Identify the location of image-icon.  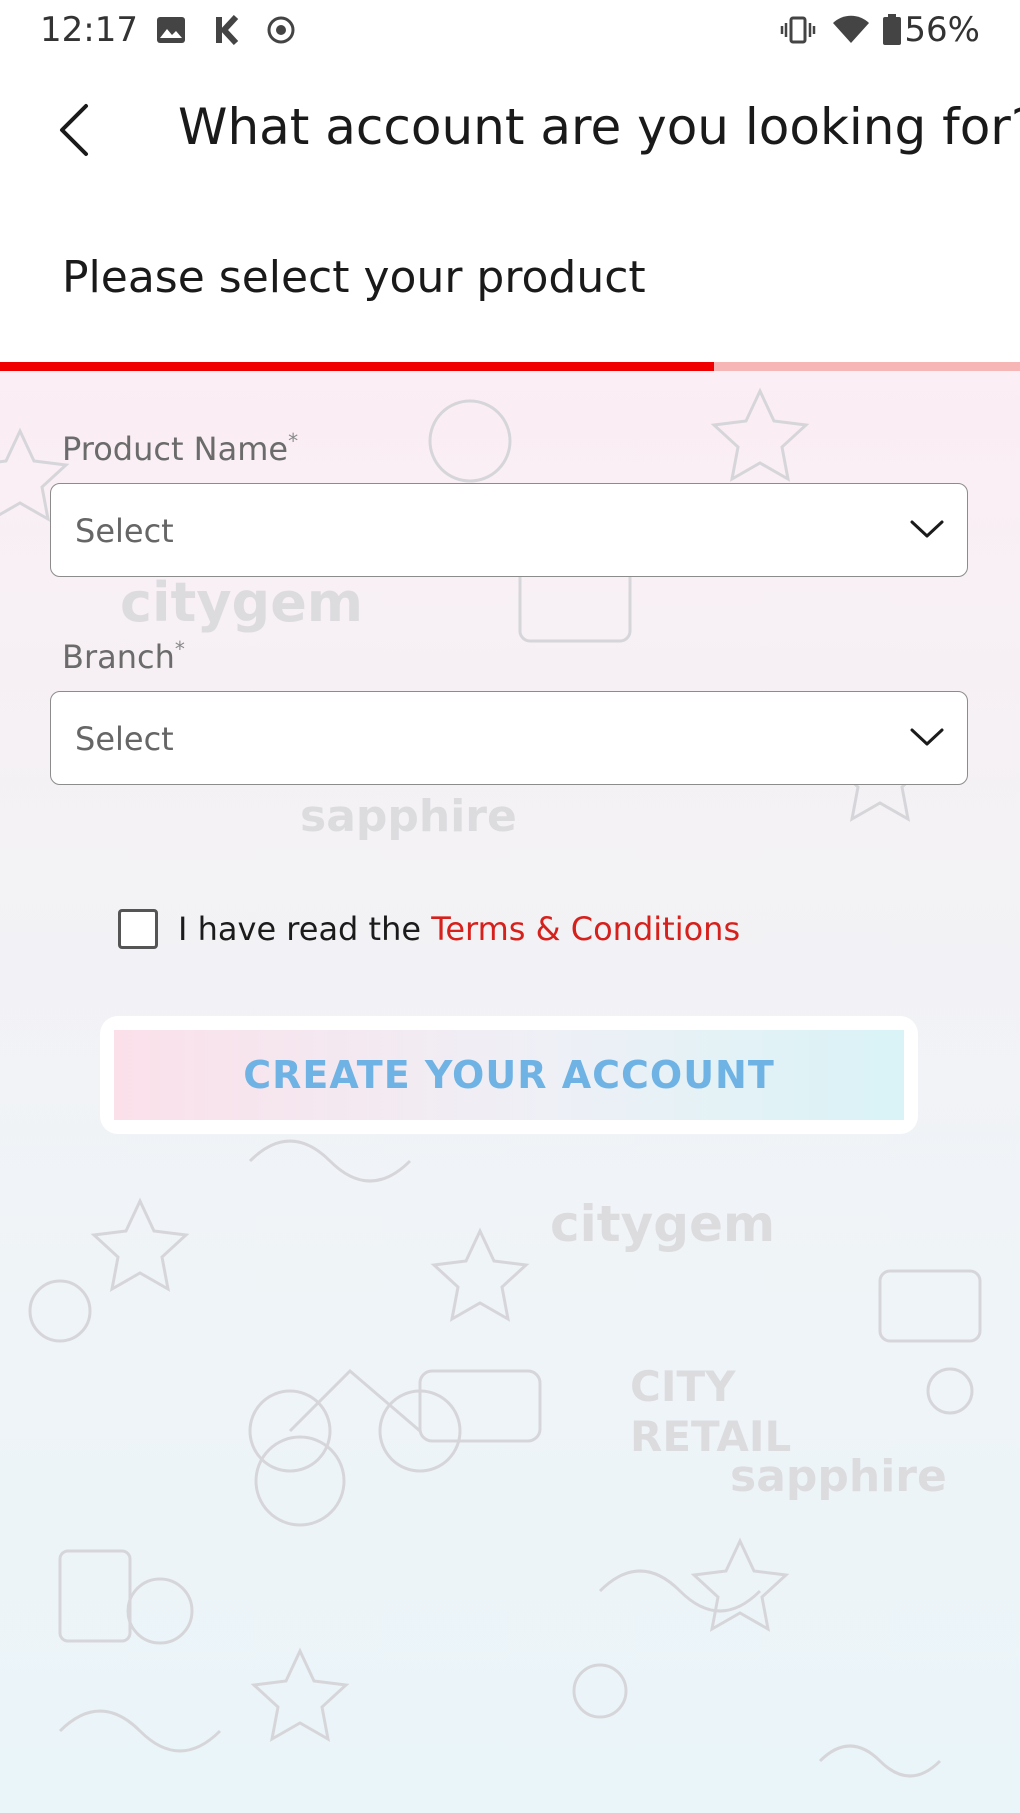
(171, 30).